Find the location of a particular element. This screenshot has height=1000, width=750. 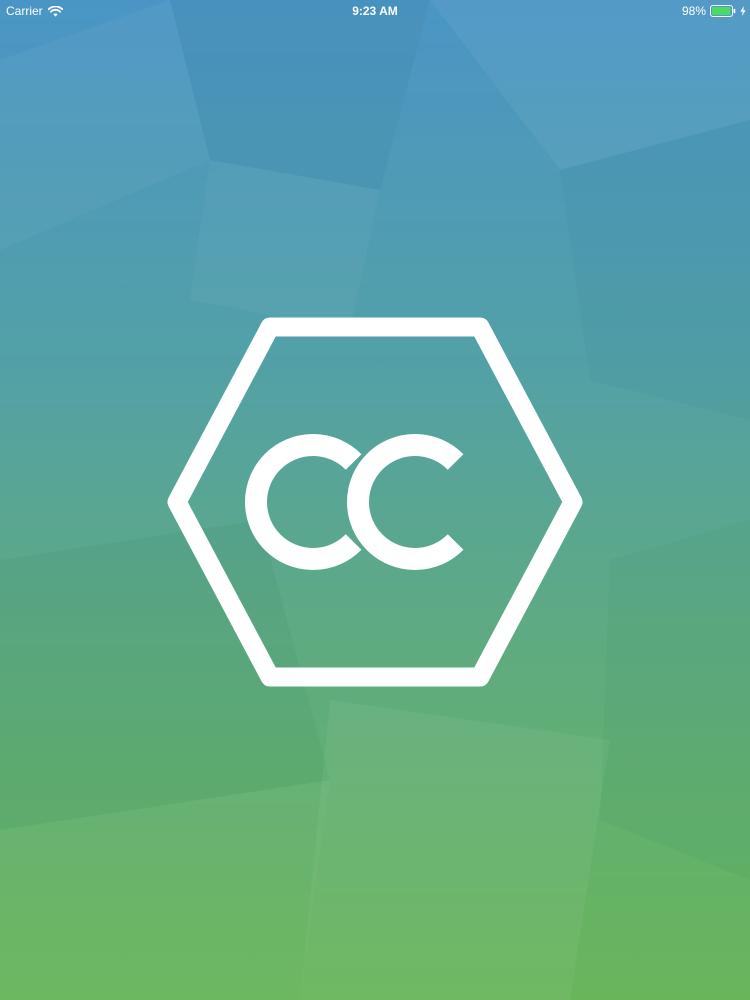

battery-icon is located at coordinates (723, 11).